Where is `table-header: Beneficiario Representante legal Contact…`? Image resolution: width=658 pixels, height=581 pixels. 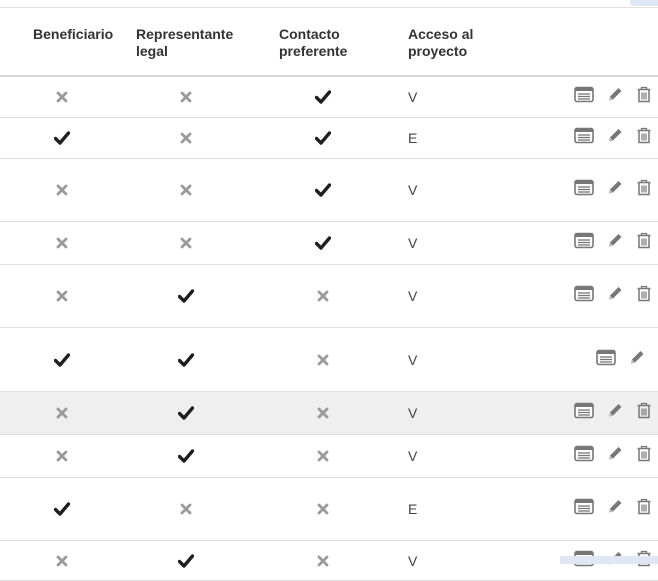
table-header: Beneficiario Representante legal Contact… is located at coordinates (329, 38).